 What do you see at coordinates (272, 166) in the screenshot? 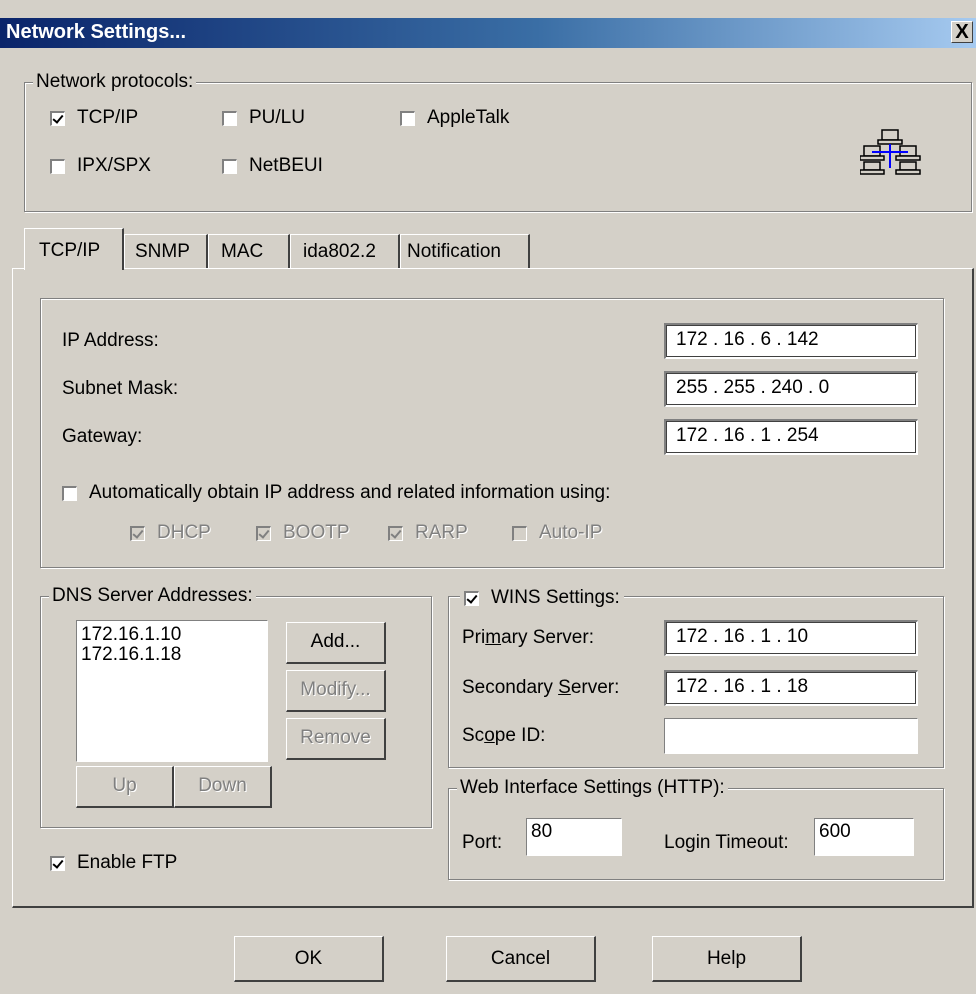
I see `protocol-netbeui-checkbox: NetBEUI` at bounding box center [272, 166].